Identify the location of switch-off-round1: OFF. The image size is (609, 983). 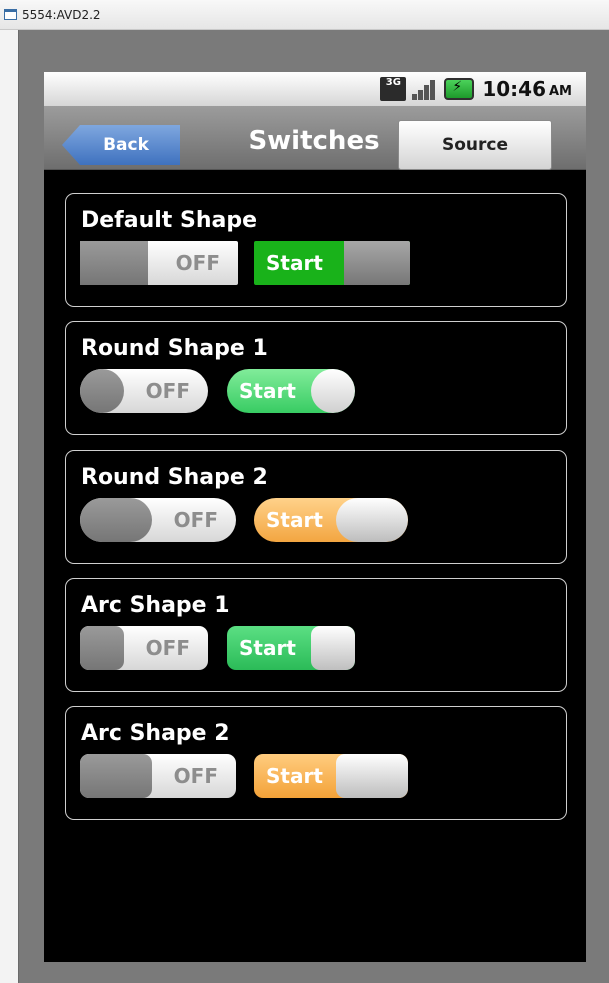
(144, 391).